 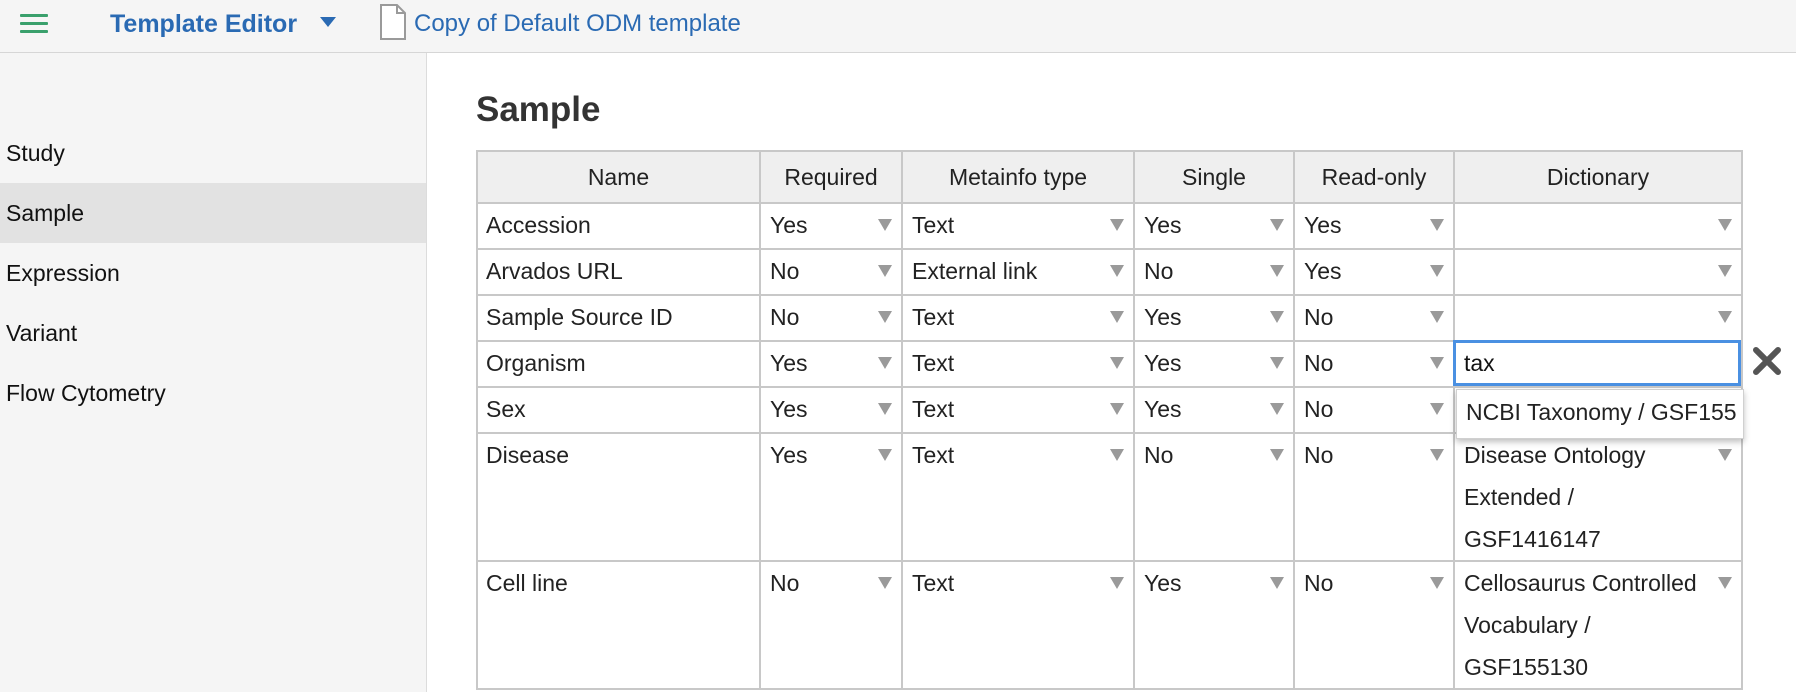 What do you see at coordinates (1526, 667) in the screenshot?
I see `dictionary-value-line: GSF155130` at bounding box center [1526, 667].